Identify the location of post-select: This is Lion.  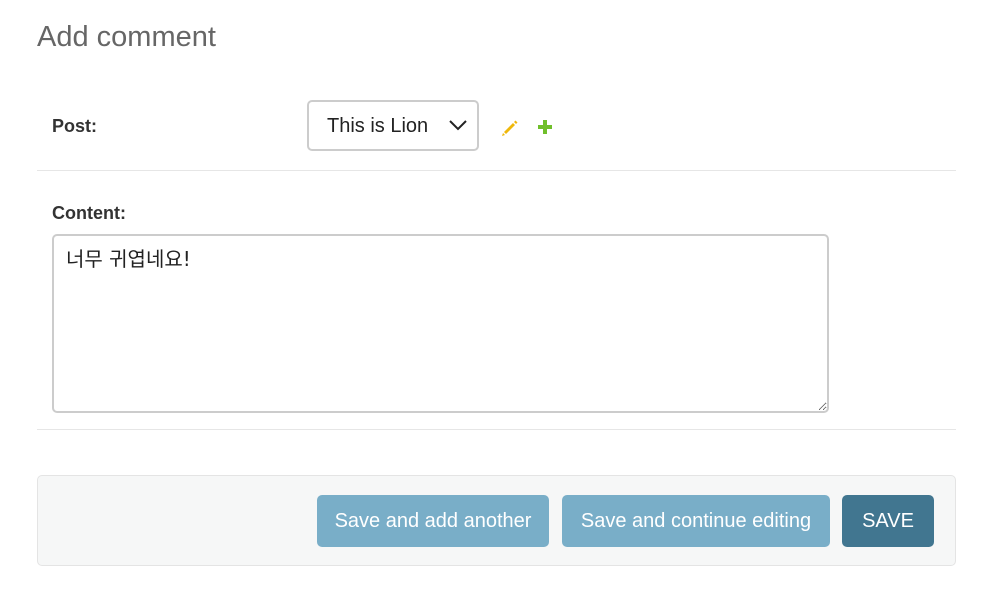
(393, 125).